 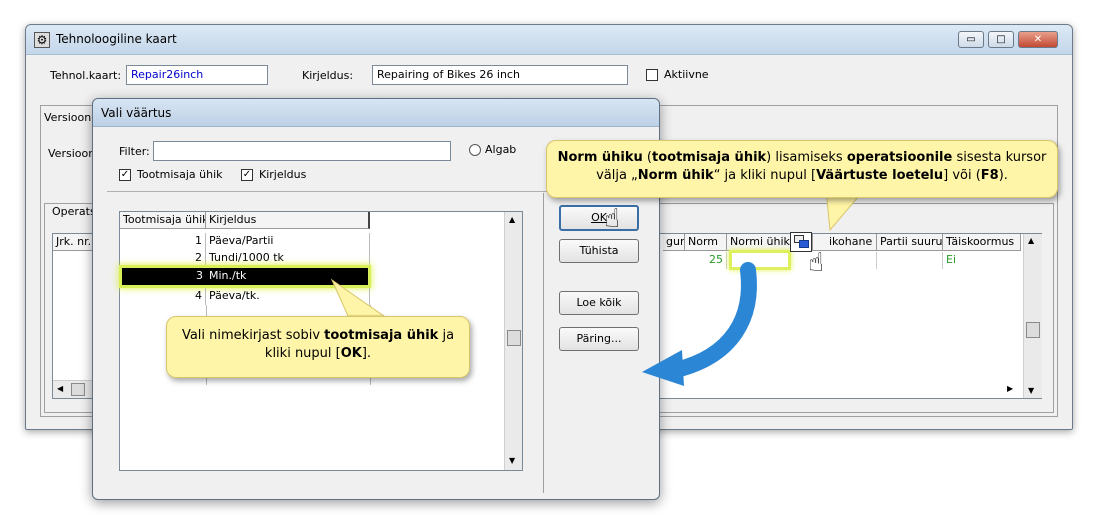 What do you see at coordinates (283, 174) in the screenshot?
I see `kirjeldus-checkbox-label: Kirjeldus` at bounding box center [283, 174].